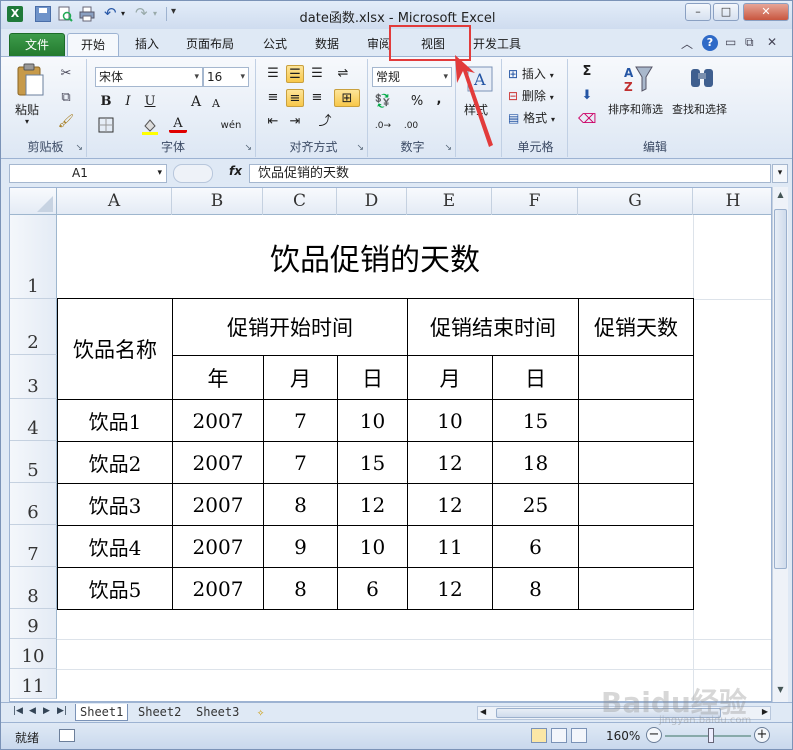 Image resolution: width=793 pixels, height=750 pixels. I want to click on normal-view-icon, so click(539, 735).